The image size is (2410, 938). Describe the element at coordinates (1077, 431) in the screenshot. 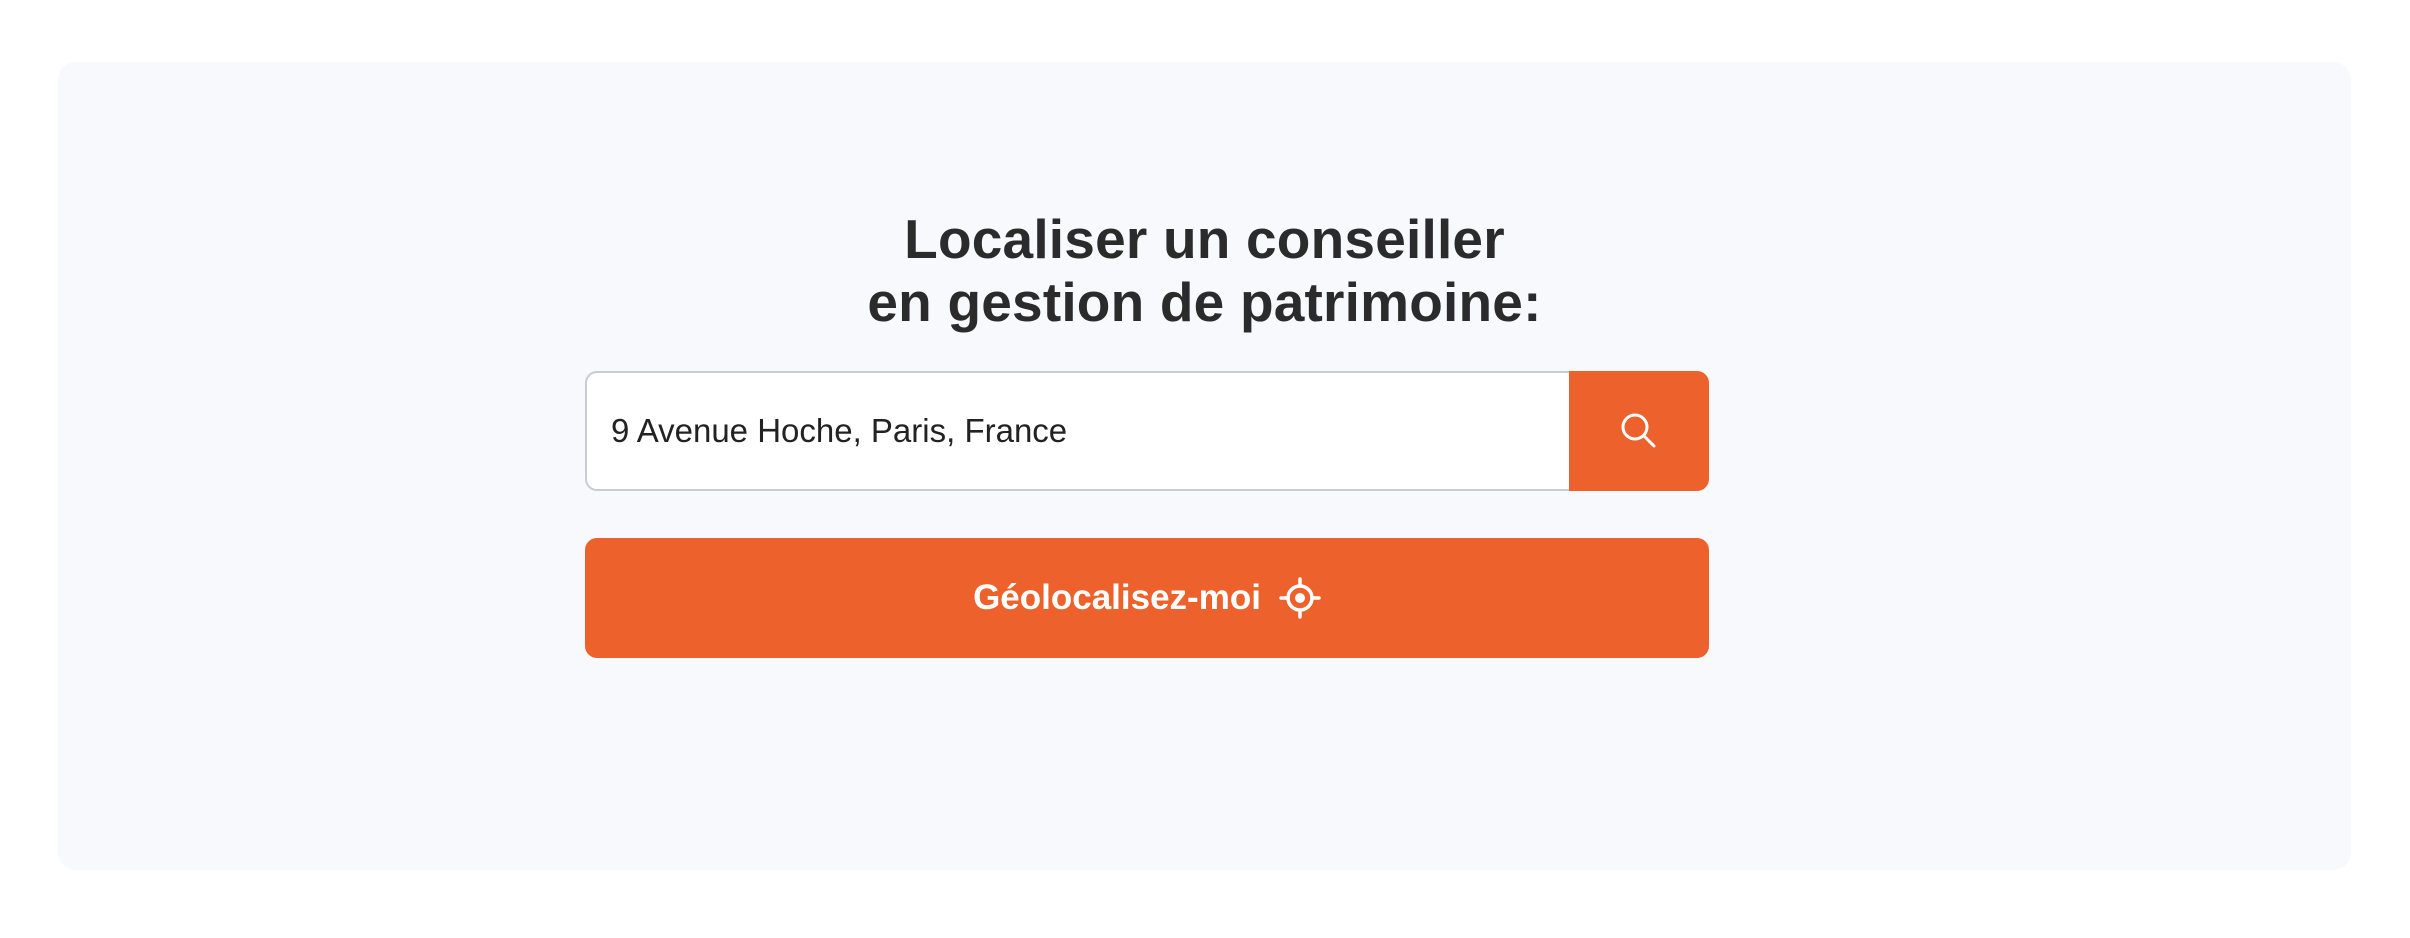

I see `address-search-input` at that location.